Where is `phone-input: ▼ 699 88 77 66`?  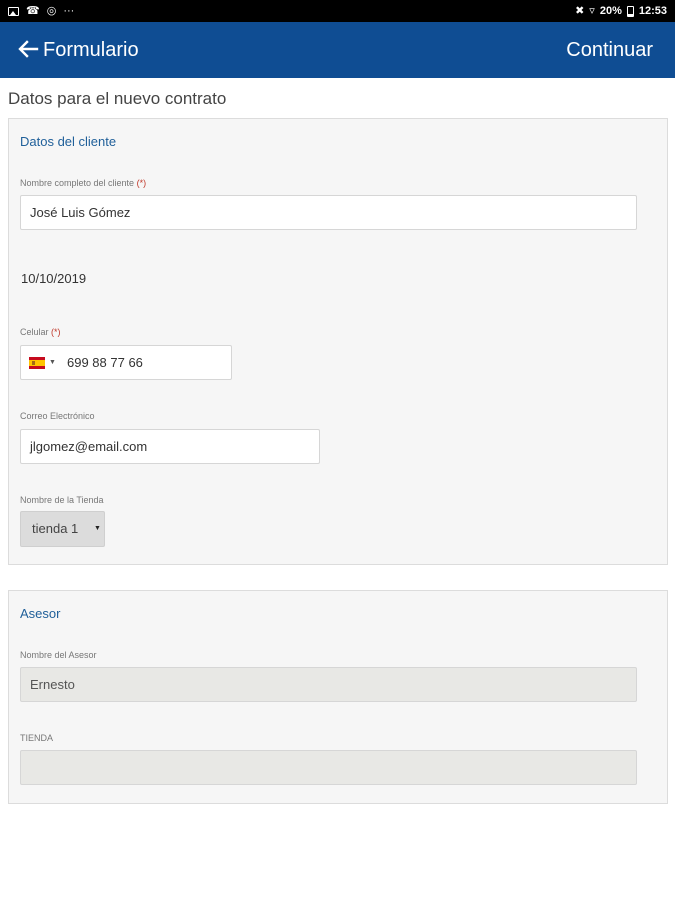 phone-input: ▼ 699 88 77 66 is located at coordinates (126, 362).